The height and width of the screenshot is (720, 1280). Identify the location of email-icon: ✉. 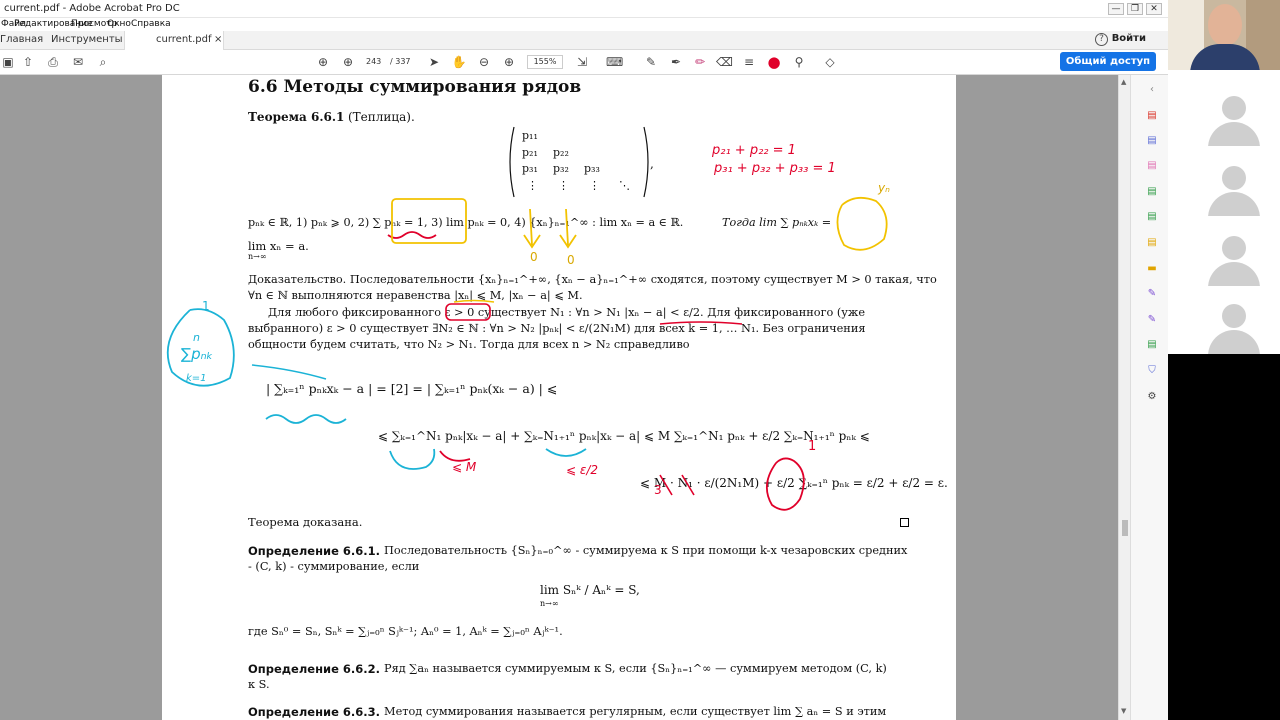
(78, 62).